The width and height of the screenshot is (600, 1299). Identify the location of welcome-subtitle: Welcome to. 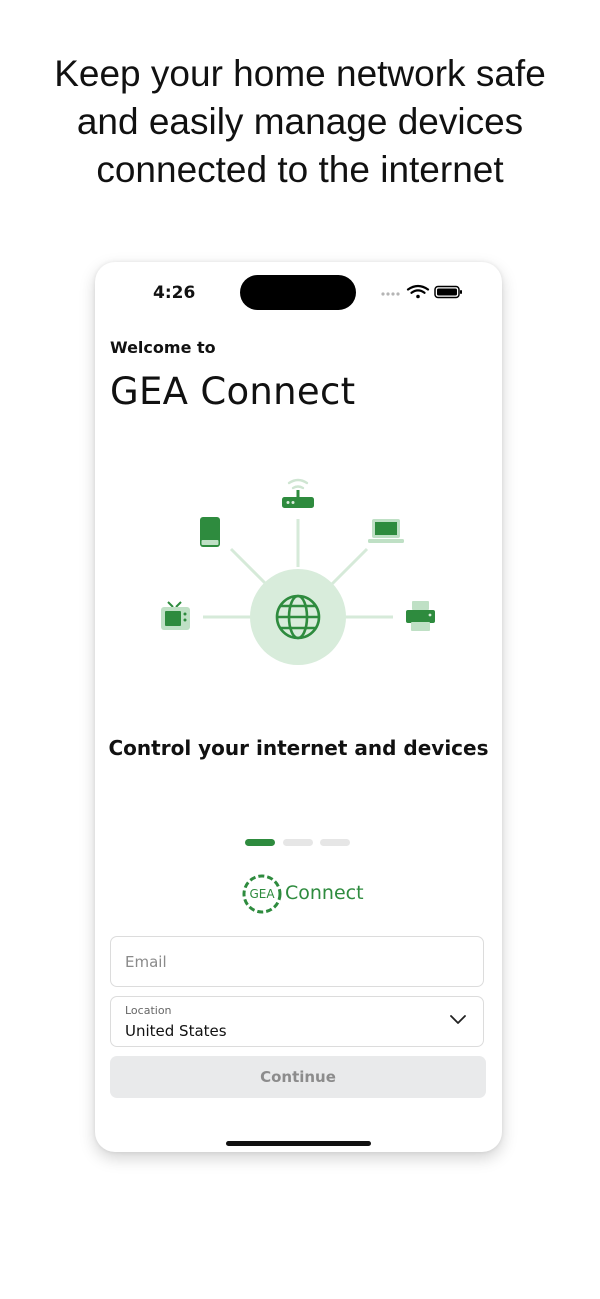
(163, 347).